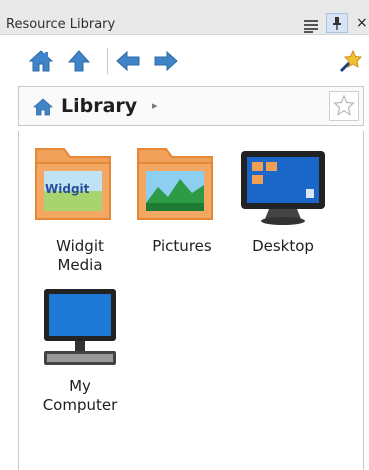 This screenshot has width=369, height=470. What do you see at coordinates (155, 105) in the screenshot?
I see `breadcrumb-expand-arrow: ▸` at bounding box center [155, 105].